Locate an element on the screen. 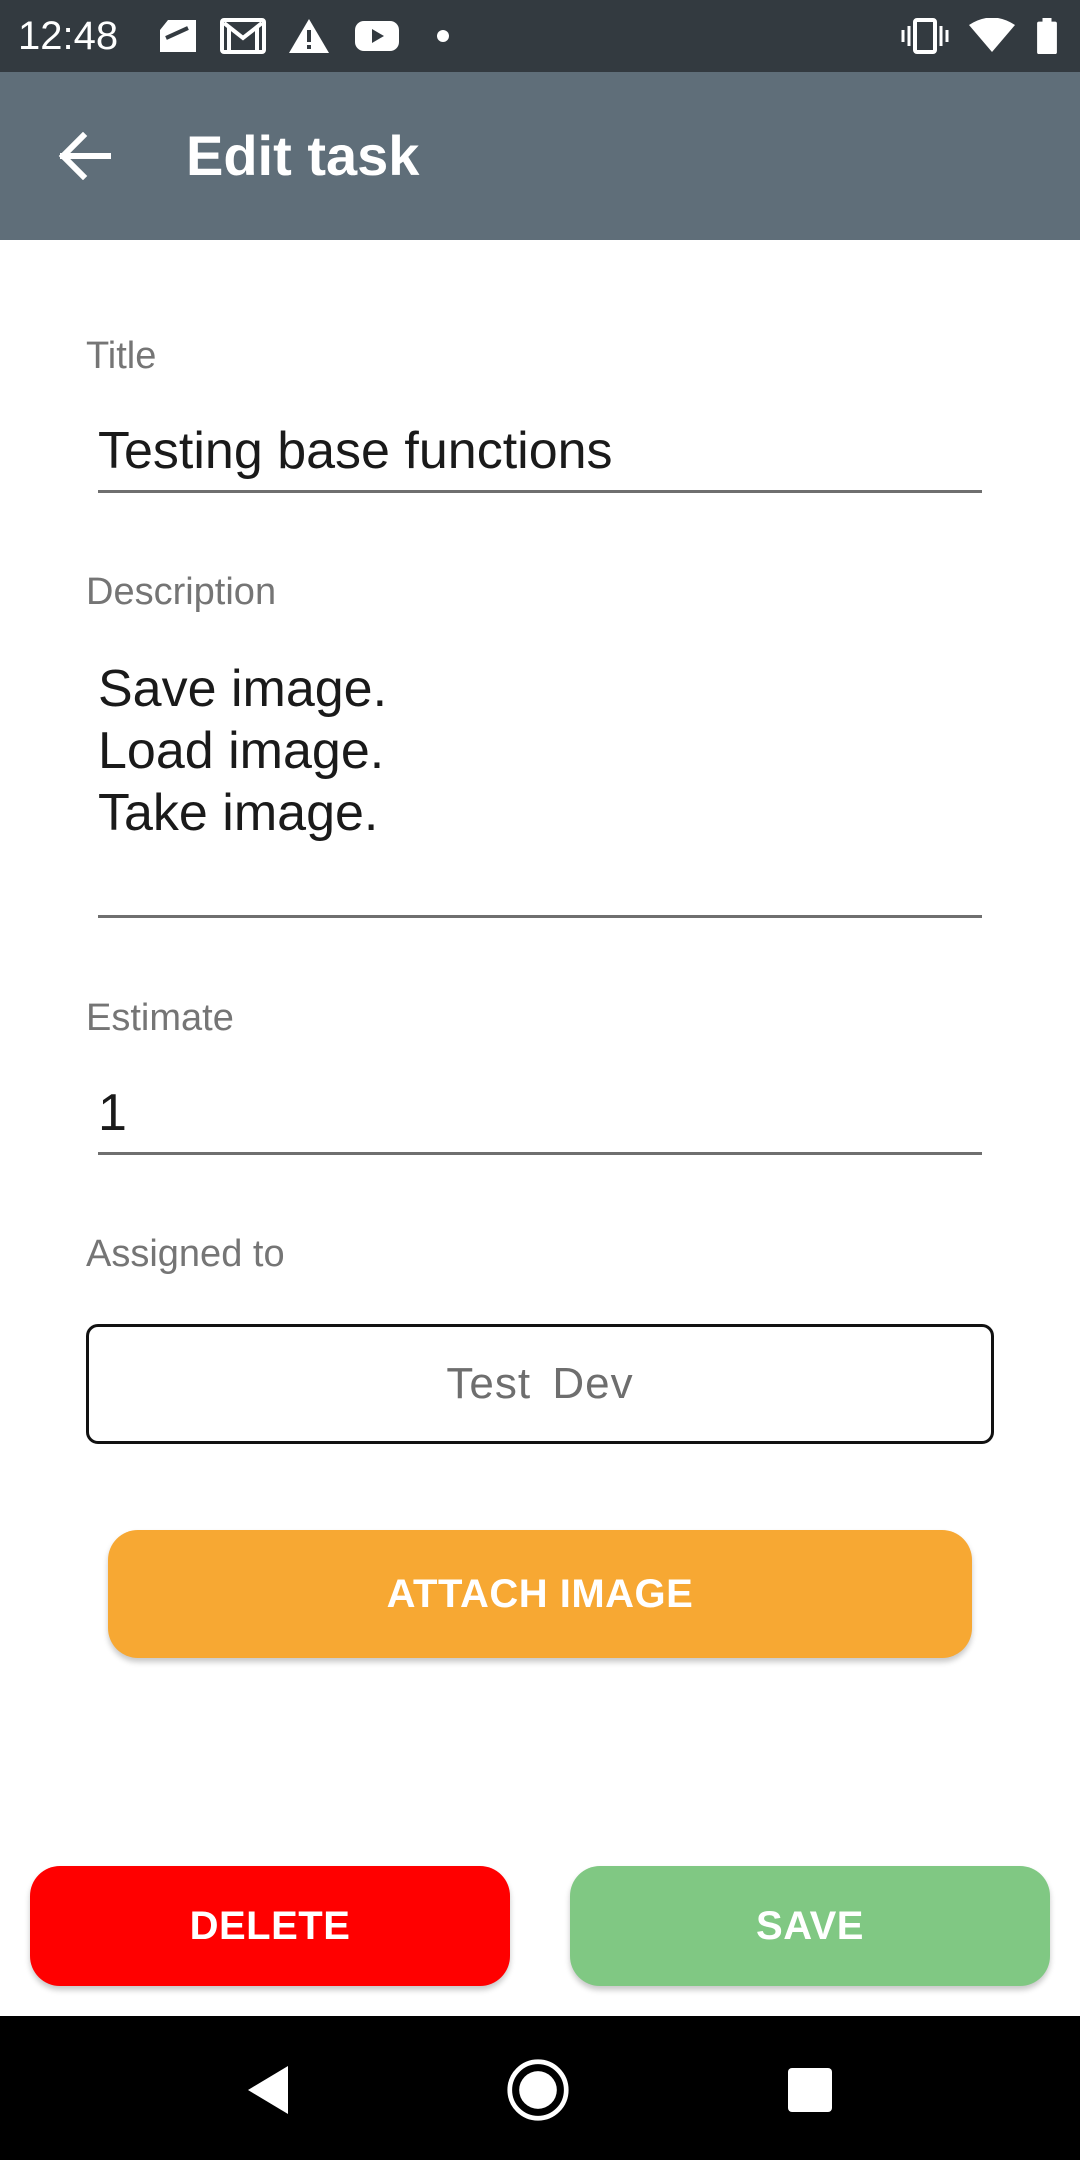  system-nav-bar is located at coordinates (540, 2088).